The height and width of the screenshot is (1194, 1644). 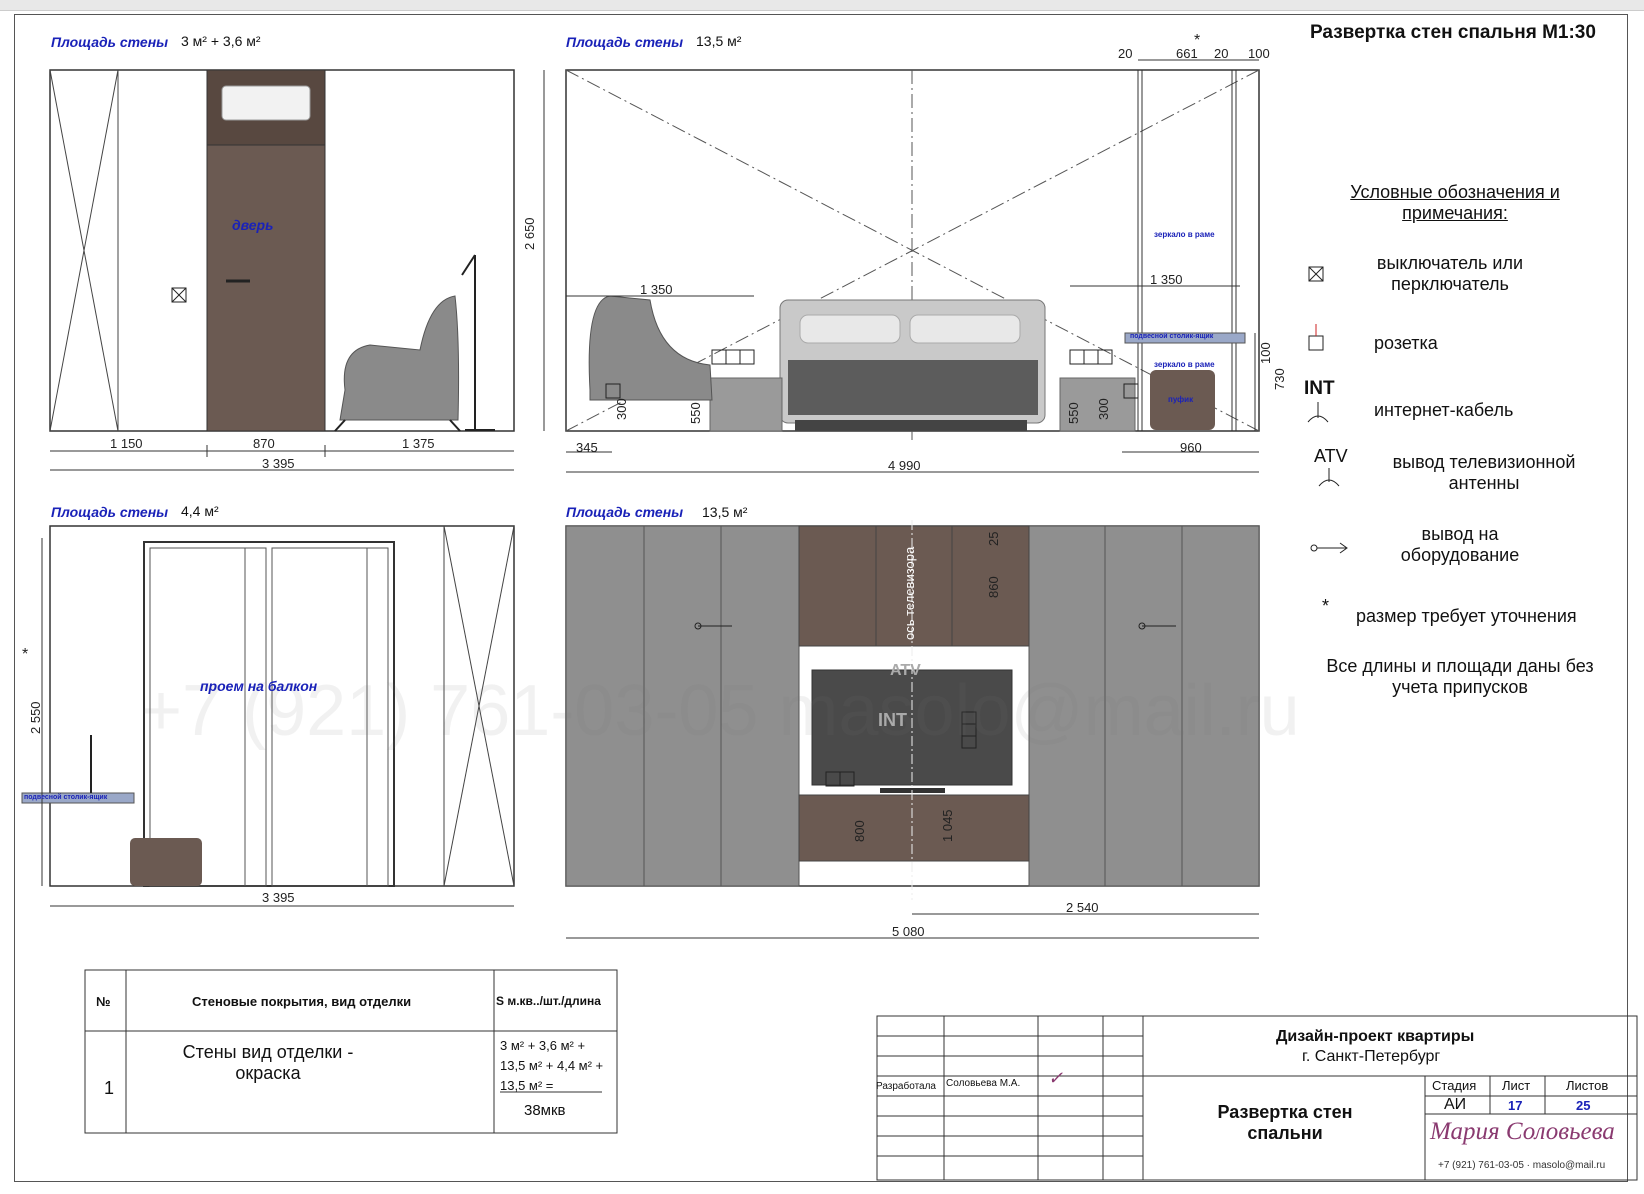 I want to click on w4-800: 800, so click(x=859, y=831).